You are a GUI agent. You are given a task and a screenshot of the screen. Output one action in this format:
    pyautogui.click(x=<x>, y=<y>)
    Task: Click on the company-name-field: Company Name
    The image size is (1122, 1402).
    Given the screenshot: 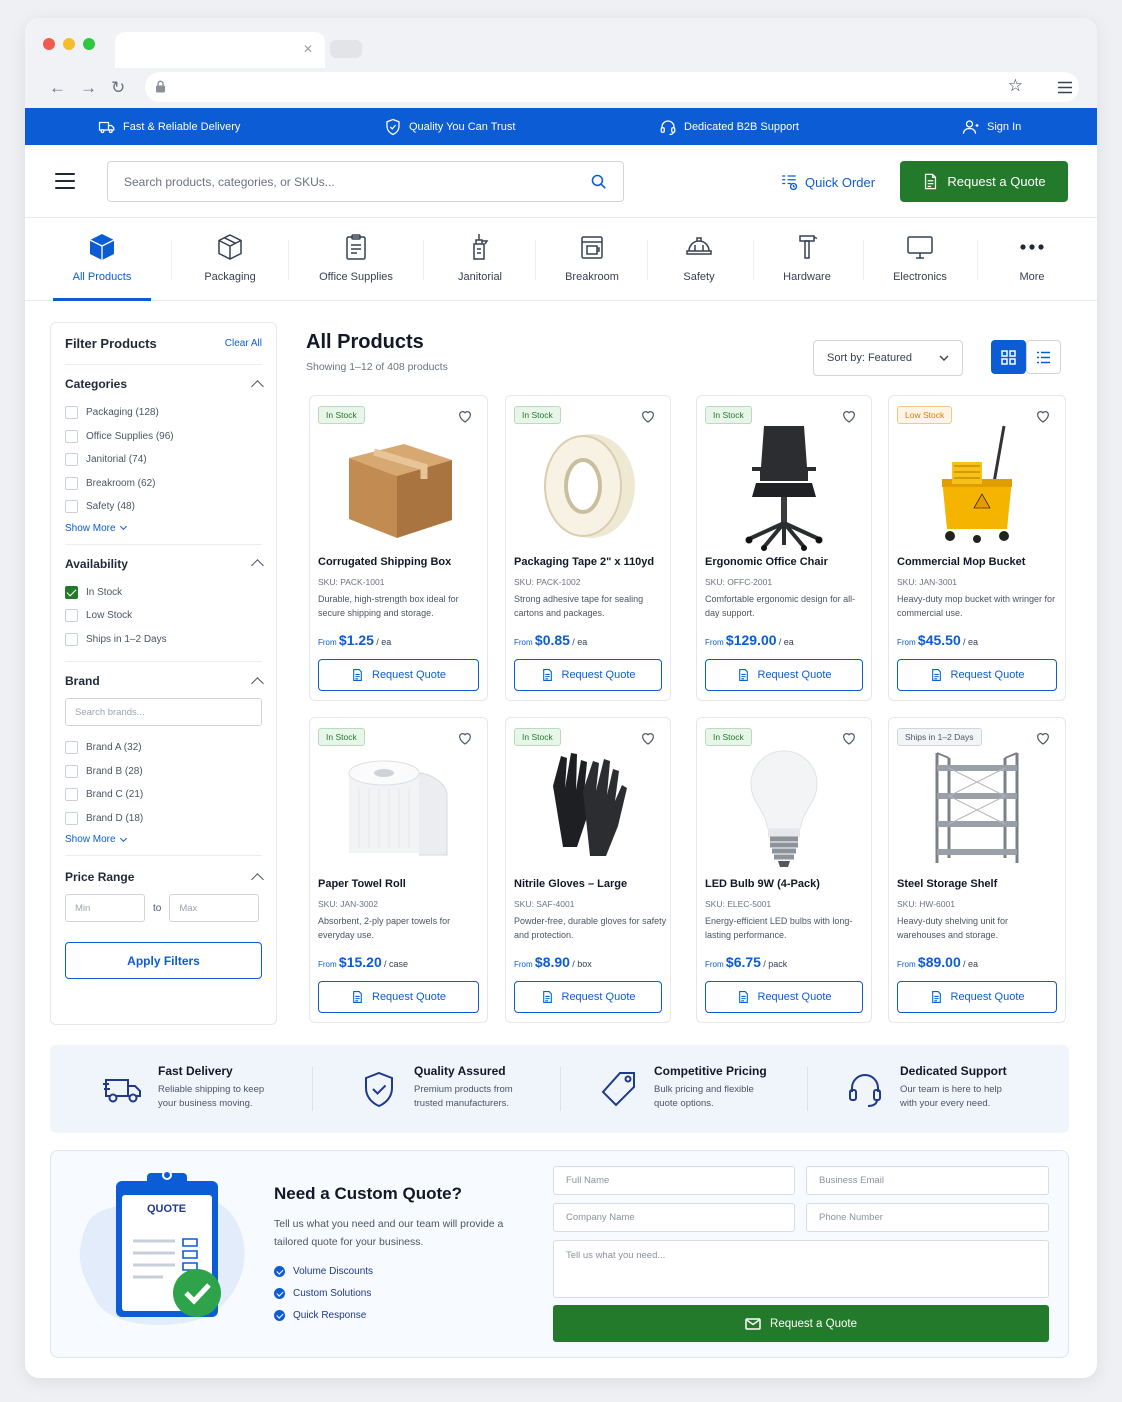 What is the action you would take?
    pyautogui.click(x=674, y=1217)
    